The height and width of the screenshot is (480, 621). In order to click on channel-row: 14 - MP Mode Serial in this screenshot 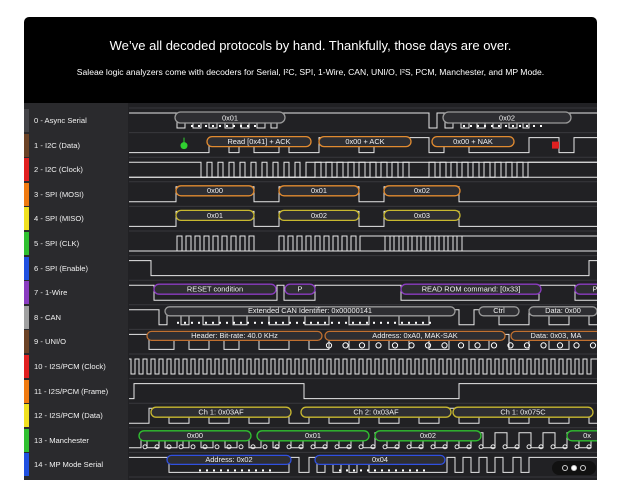, I will do `click(76, 465)`.